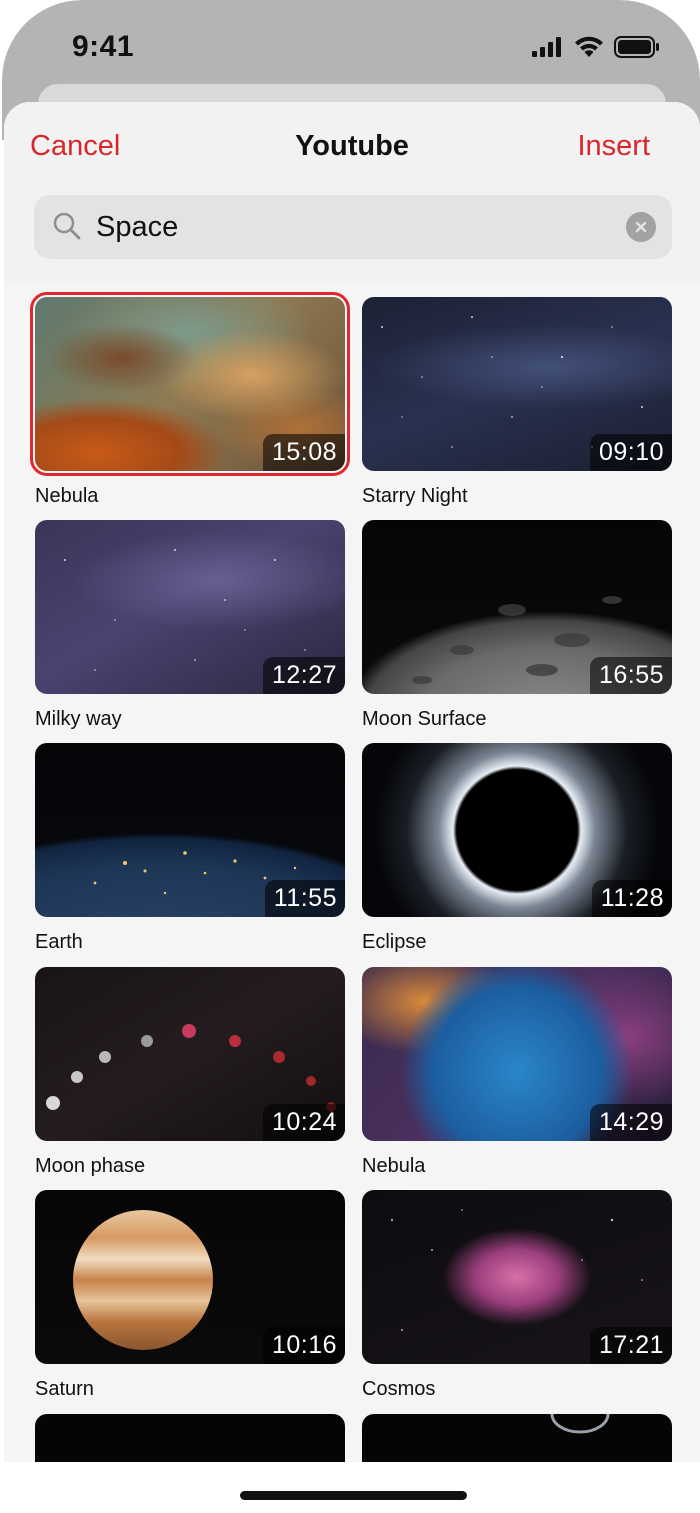  Describe the element at coordinates (631, 898) in the screenshot. I see `duration-badge: 11:28` at that location.